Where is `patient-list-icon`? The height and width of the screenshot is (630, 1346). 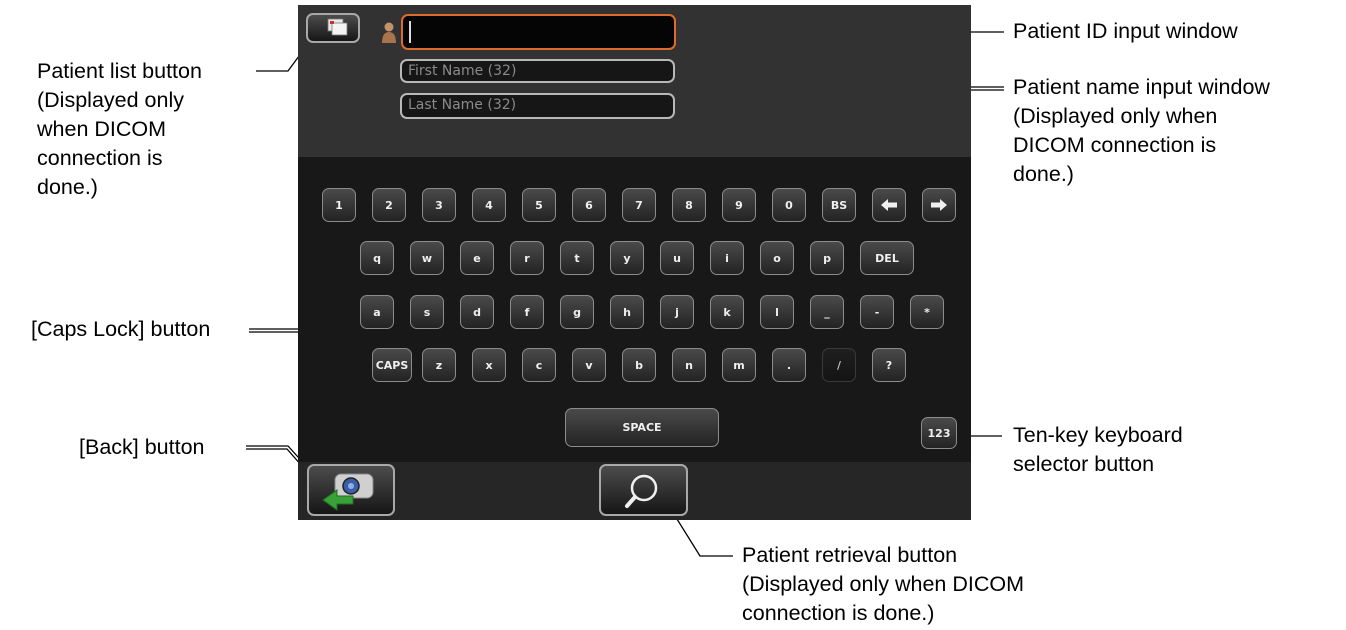 patient-list-icon is located at coordinates (337, 27).